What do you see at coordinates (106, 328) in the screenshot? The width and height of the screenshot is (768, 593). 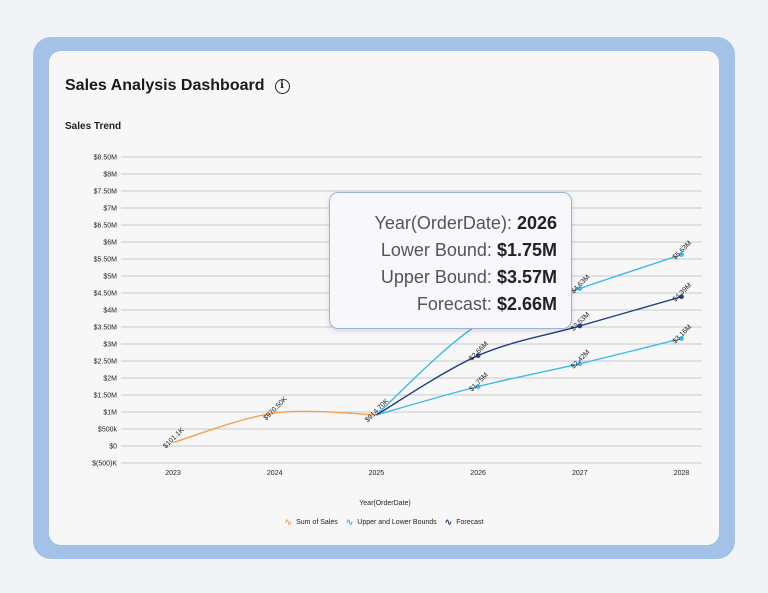 I see `y-tick-label: $3.50M` at bounding box center [106, 328].